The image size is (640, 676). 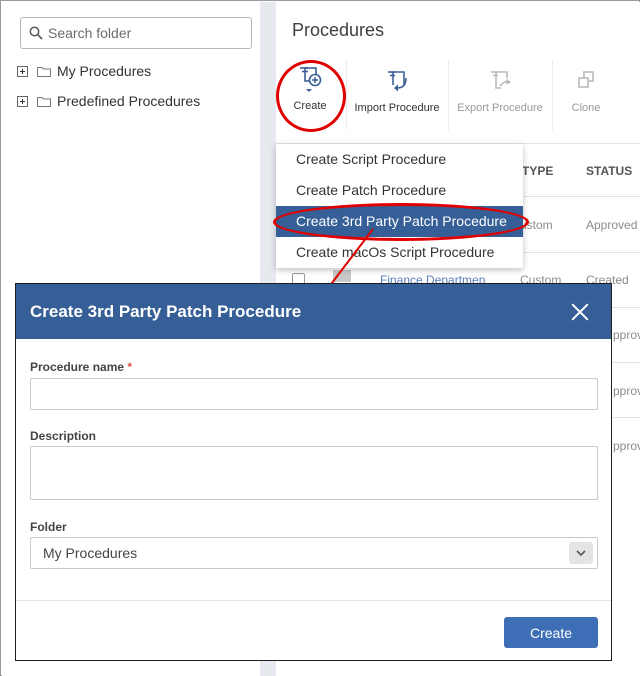 I want to click on export-procedure-button: Export Procedure, so click(x=500, y=89).